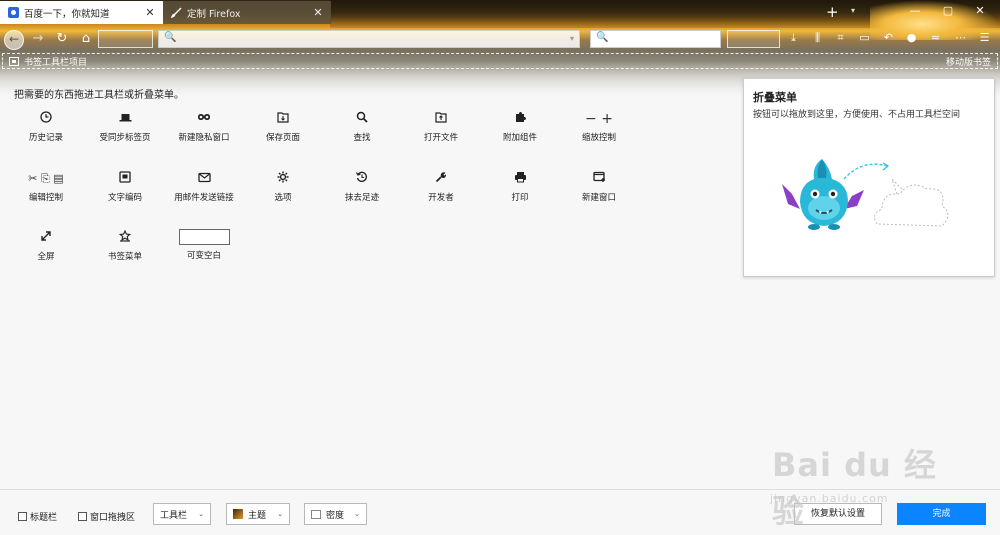 Image resolution: width=1000 pixels, height=535 pixels. I want to click on screenshot-icon: ⌗, so click(840, 38).